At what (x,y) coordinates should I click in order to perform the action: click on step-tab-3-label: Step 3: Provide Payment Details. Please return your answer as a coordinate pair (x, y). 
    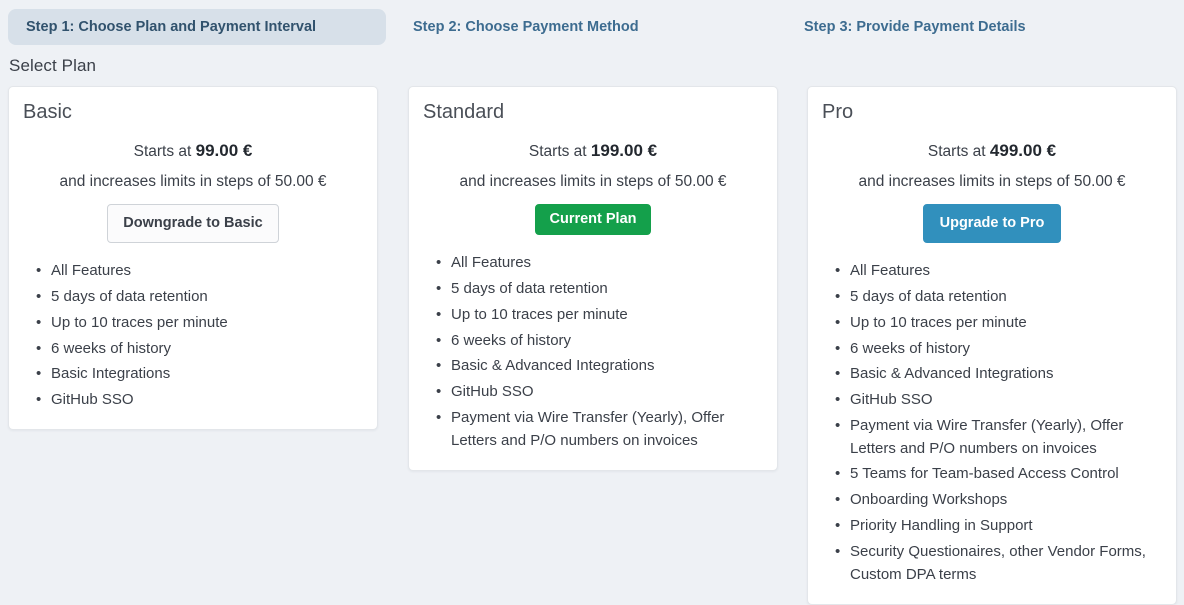
    Looking at the image, I should click on (915, 27).